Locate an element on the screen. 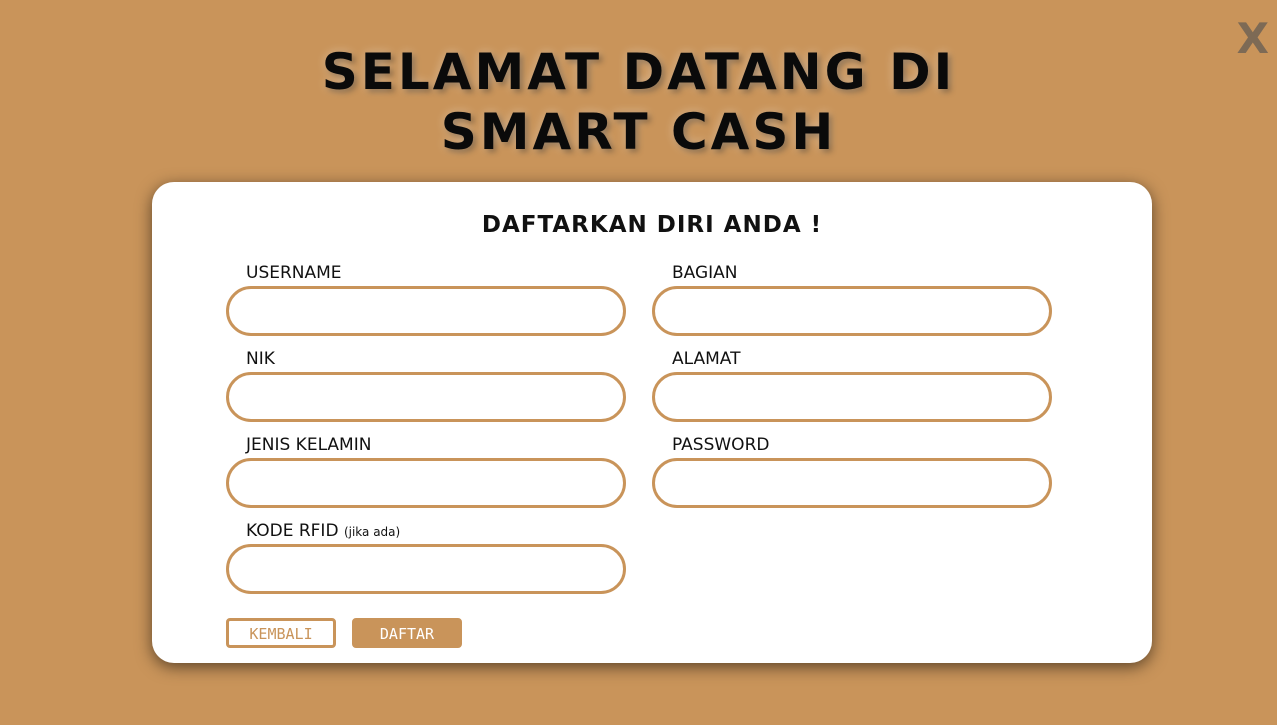 This screenshot has height=725, width=1277. back-button: KEMBALI is located at coordinates (281, 633).